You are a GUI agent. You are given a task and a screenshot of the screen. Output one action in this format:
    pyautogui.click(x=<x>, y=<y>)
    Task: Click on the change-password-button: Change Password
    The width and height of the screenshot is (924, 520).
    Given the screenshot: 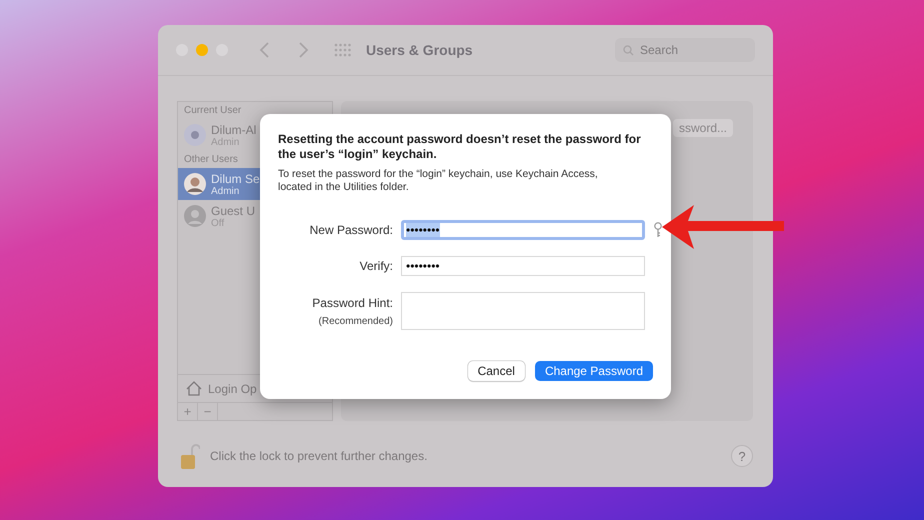 What is the action you would take?
    pyautogui.click(x=593, y=371)
    